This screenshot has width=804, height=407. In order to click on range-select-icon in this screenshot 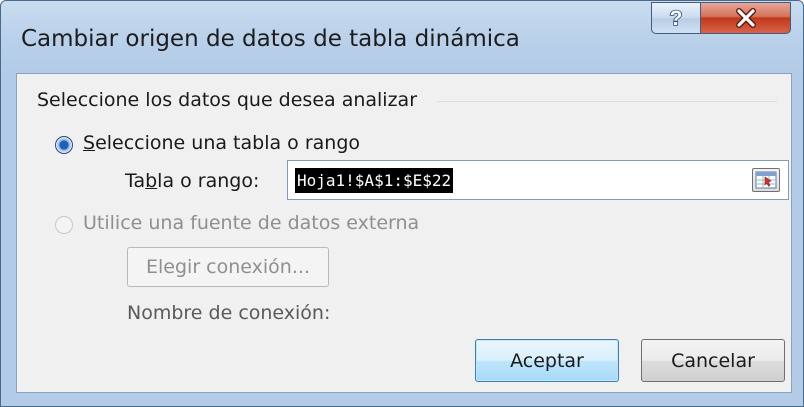, I will do `click(766, 180)`.